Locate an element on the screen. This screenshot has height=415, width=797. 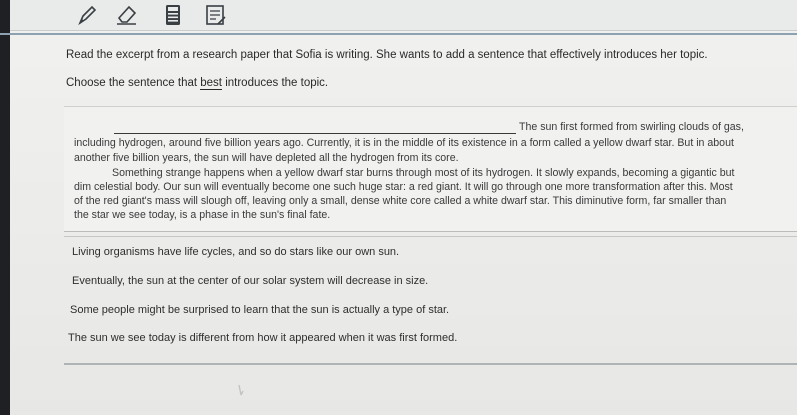
reference-sheet-icon is located at coordinates (216, 15).